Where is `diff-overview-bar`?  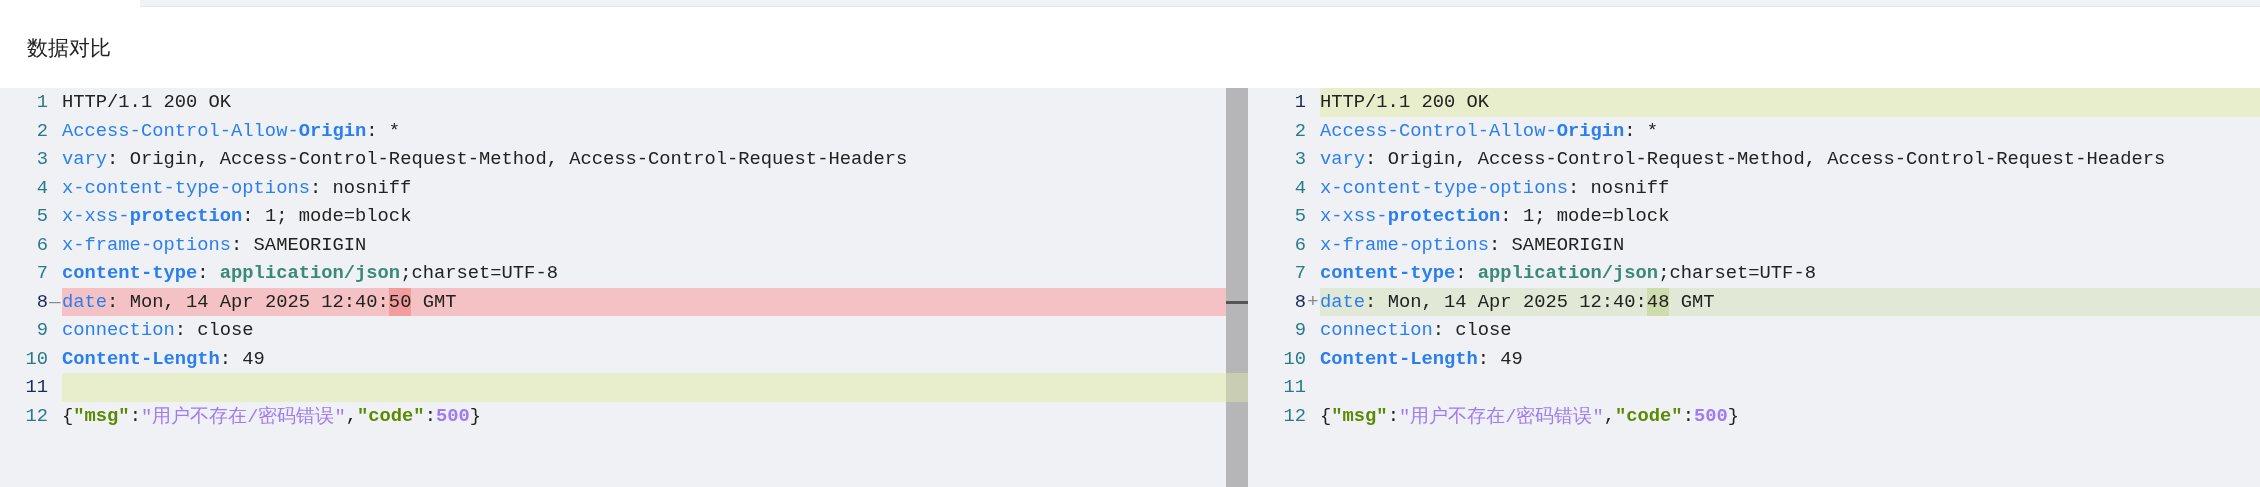
diff-overview-bar is located at coordinates (1237, 287).